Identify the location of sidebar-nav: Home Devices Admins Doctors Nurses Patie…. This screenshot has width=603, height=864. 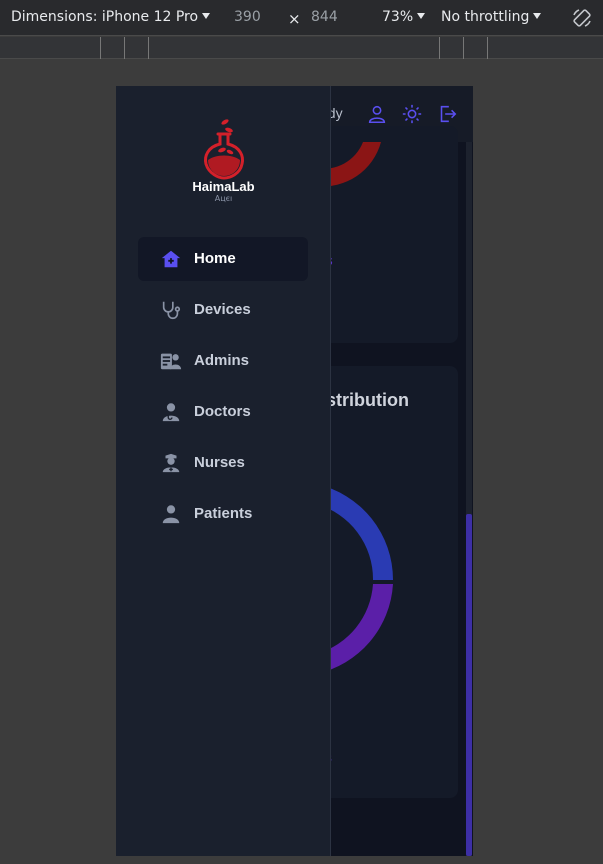
(223, 390).